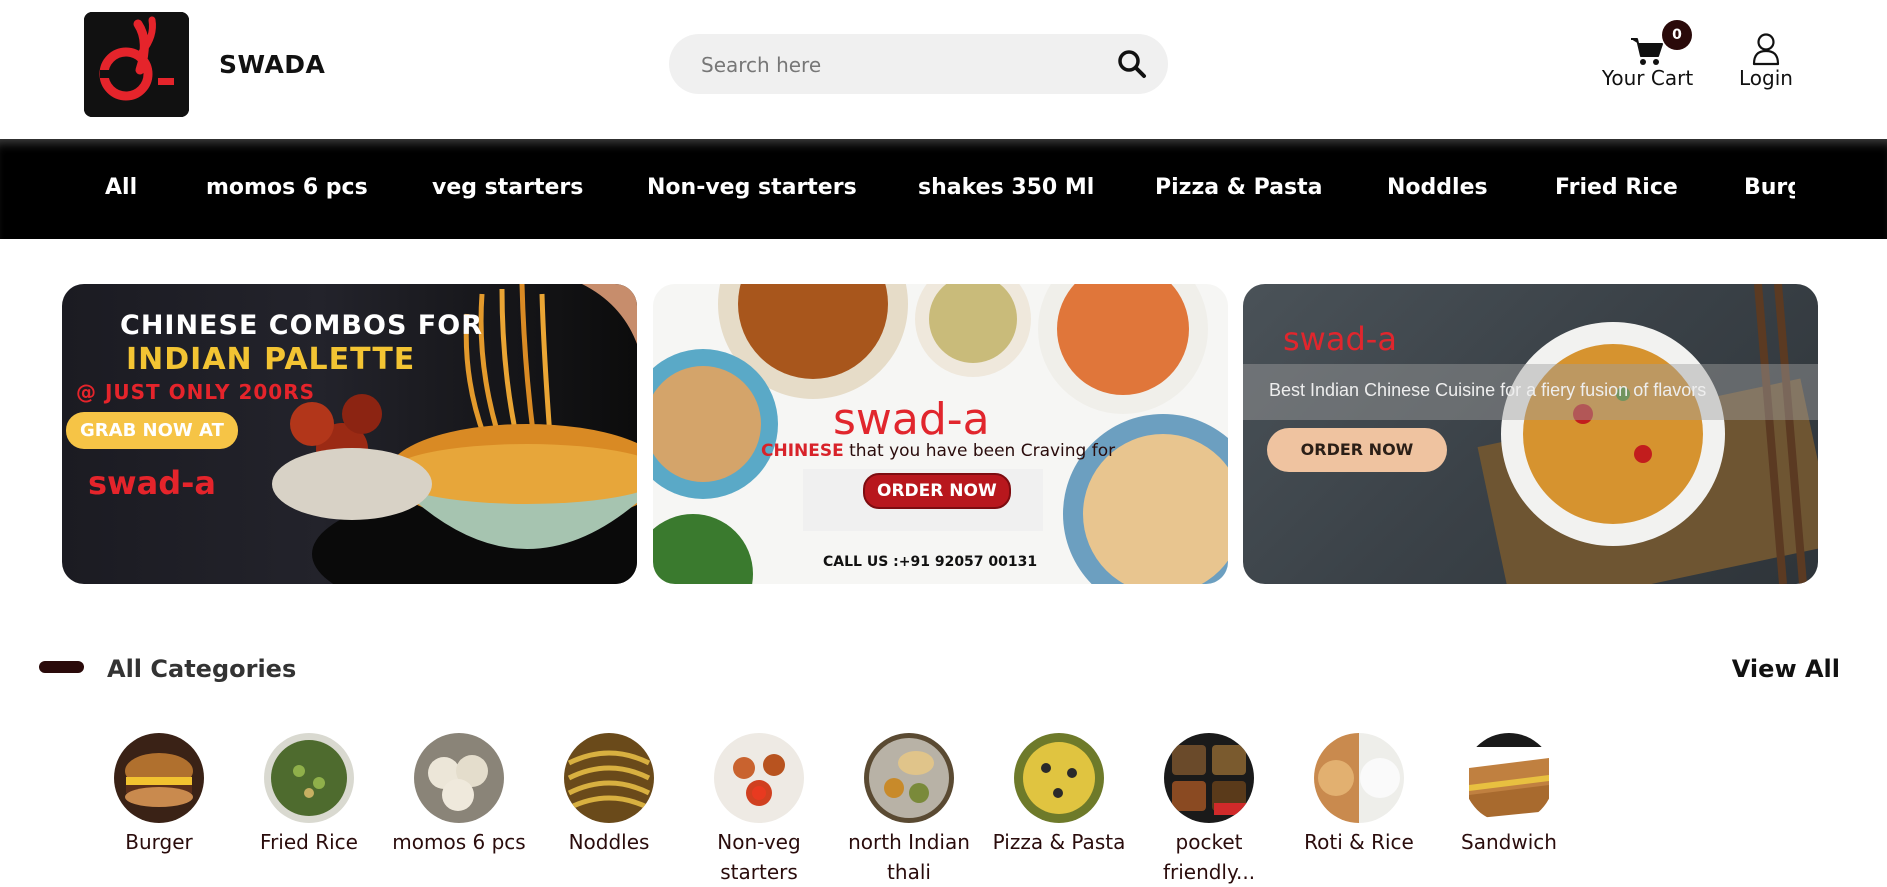 This screenshot has width=1887, height=887. What do you see at coordinates (1770, 669) in the screenshot?
I see `view-all-link: View All` at bounding box center [1770, 669].